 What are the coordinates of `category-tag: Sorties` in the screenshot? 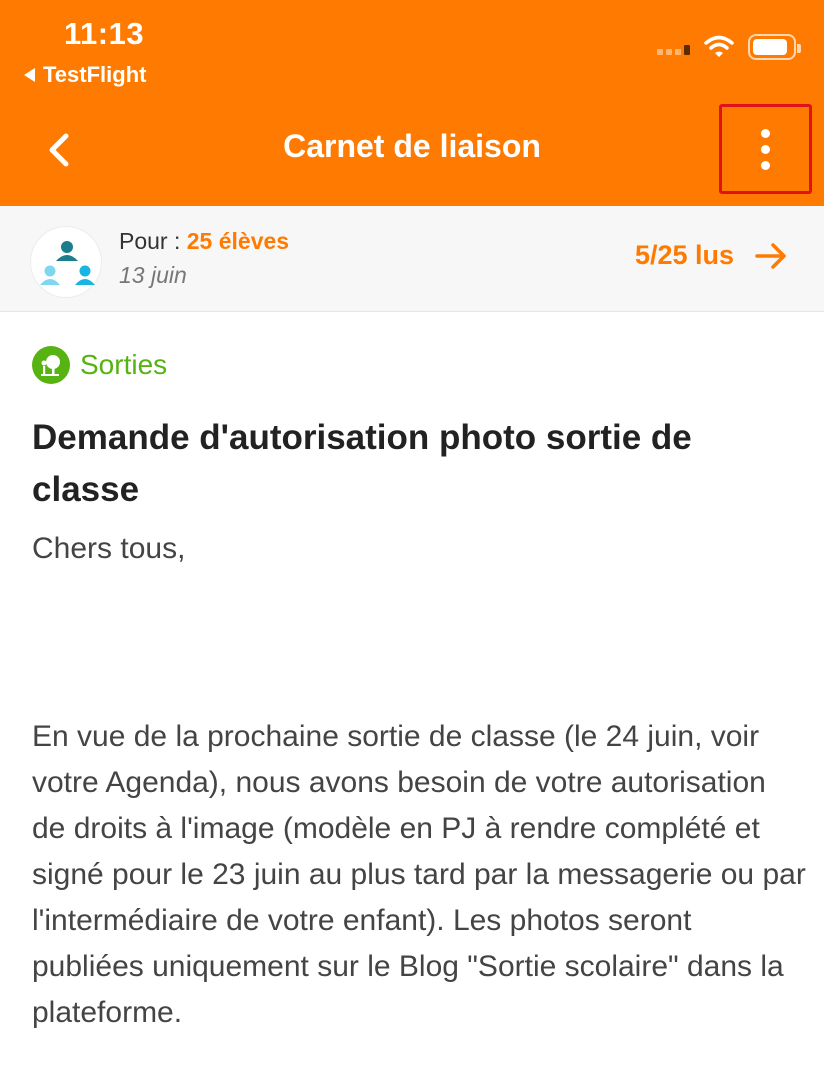 It's located at (99, 365).